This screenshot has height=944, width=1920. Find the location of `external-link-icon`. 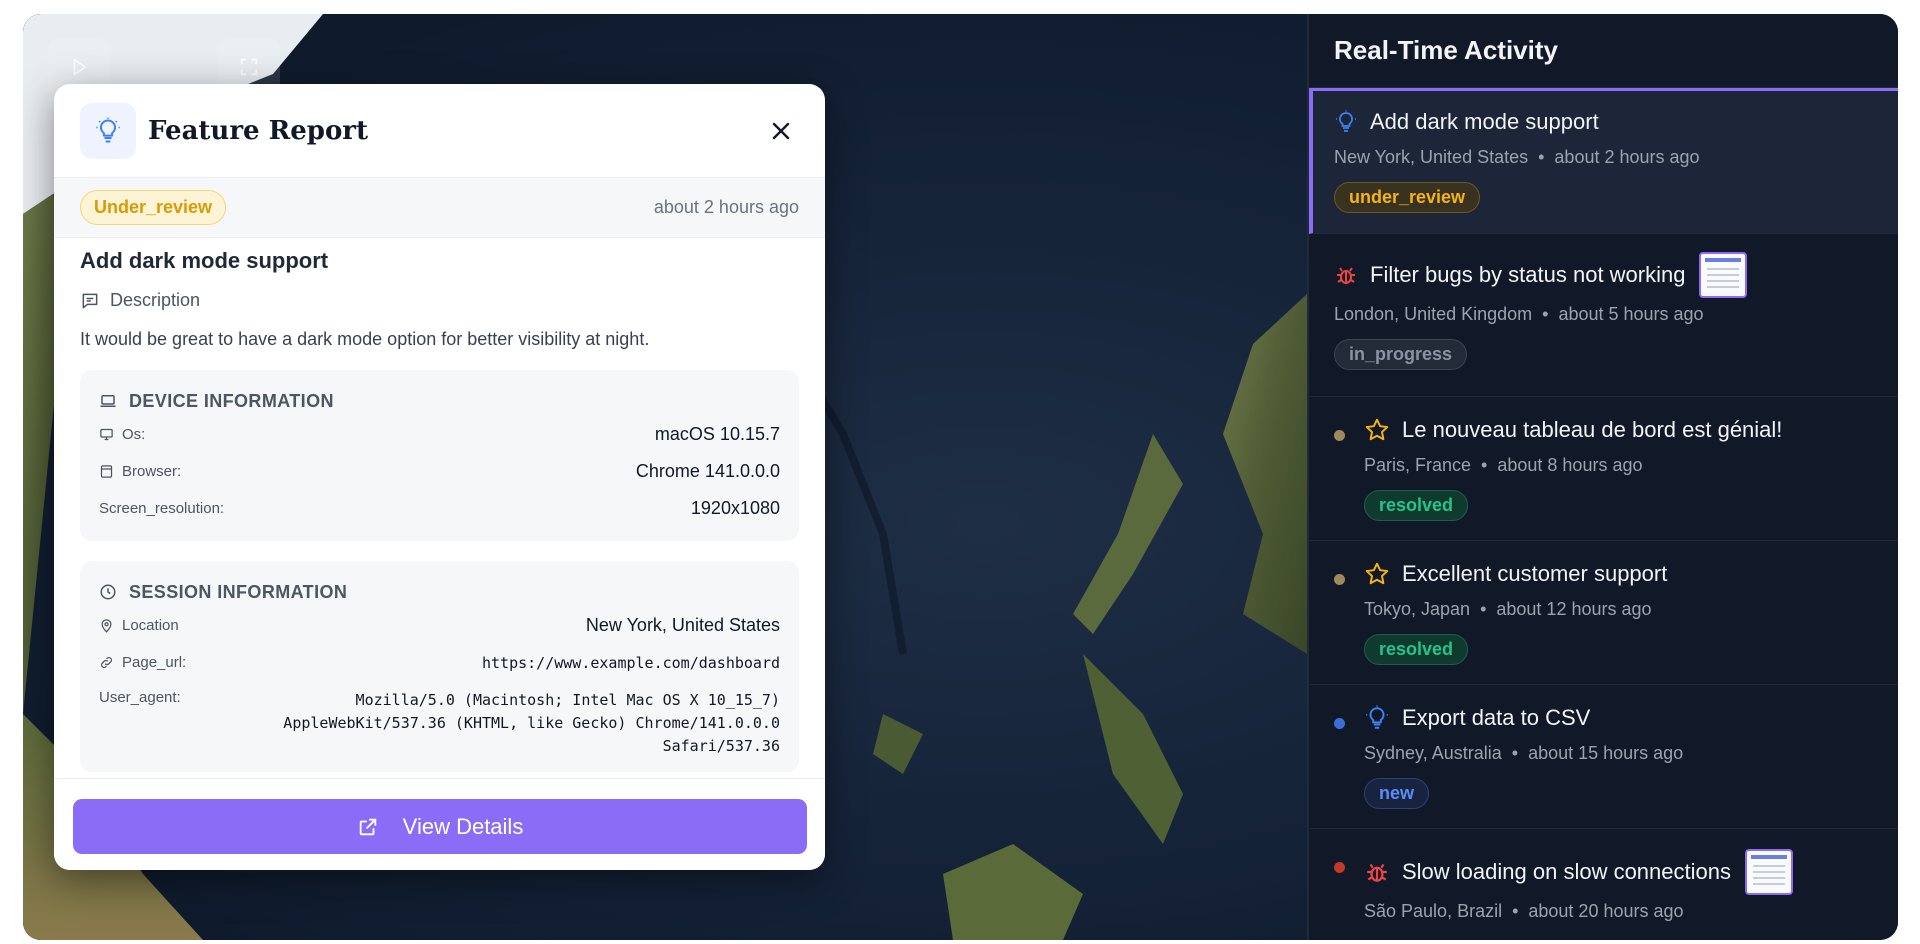

external-link-icon is located at coordinates (367, 826).